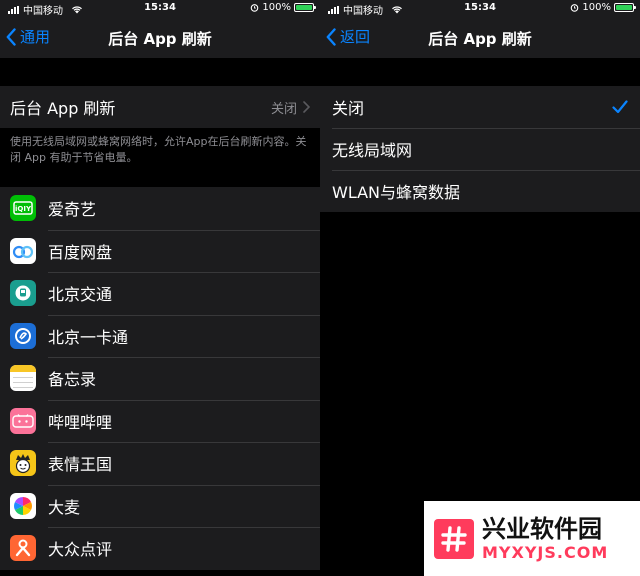  What do you see at coordinates (480, 107) in the screenshot?
I see `option-off: 关闭` at bounding box center [480, 107].